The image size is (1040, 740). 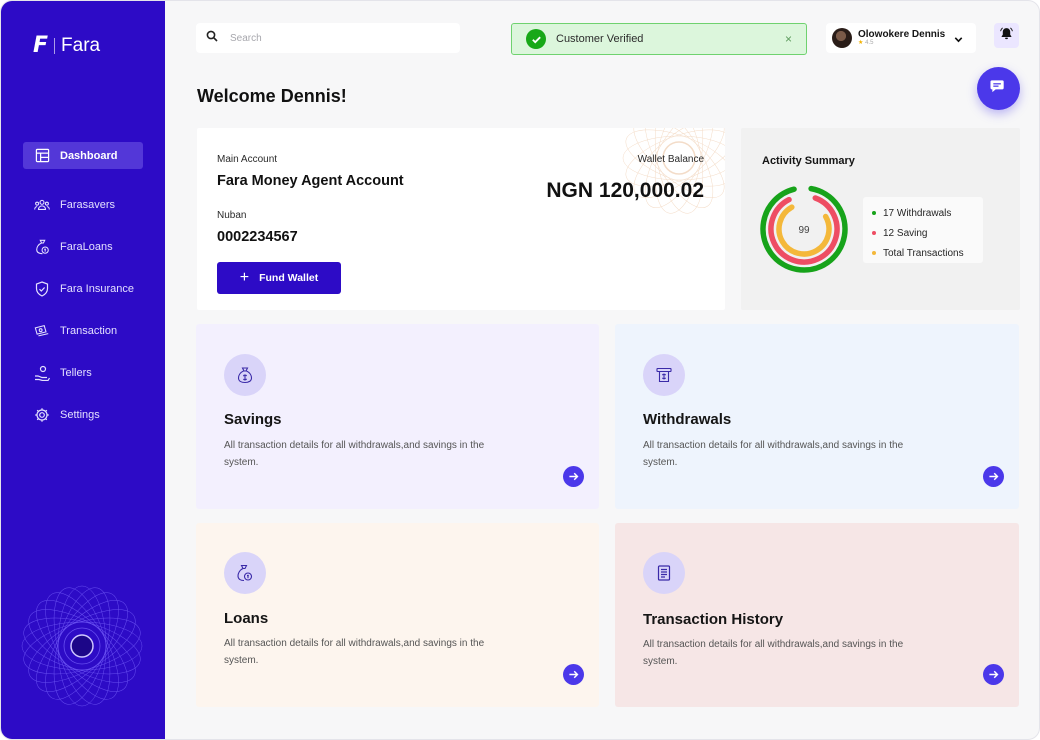 What do you see at coordinates (89, 331) in the screenshot?
I see `sidebar-item-label: Transaction` at bounding box center [89, 331].